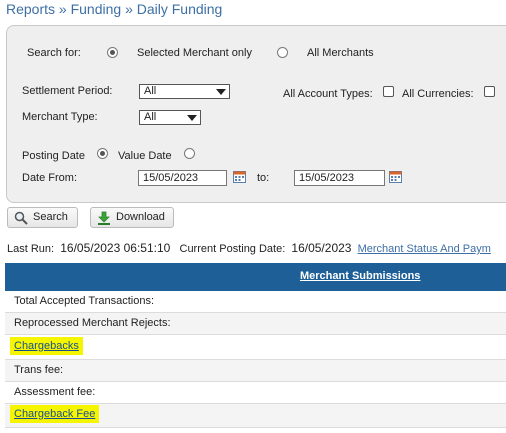 This screenshot has height=433, width=506. What do you see at coordinates (140, 217) in the screenshot?
I see `download-button-label: Download` at bounding box center [140, 217].